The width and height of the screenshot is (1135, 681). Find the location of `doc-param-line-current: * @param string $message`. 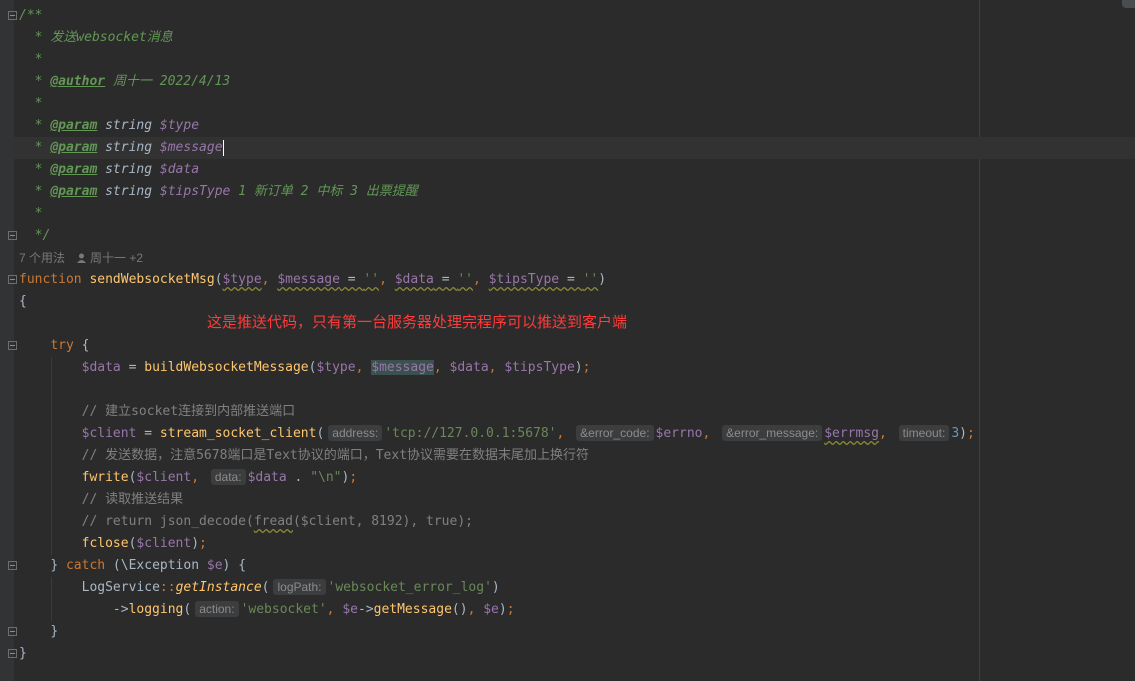

doc-param-line-current: * @param string $message is located at coordinates (574, 148).